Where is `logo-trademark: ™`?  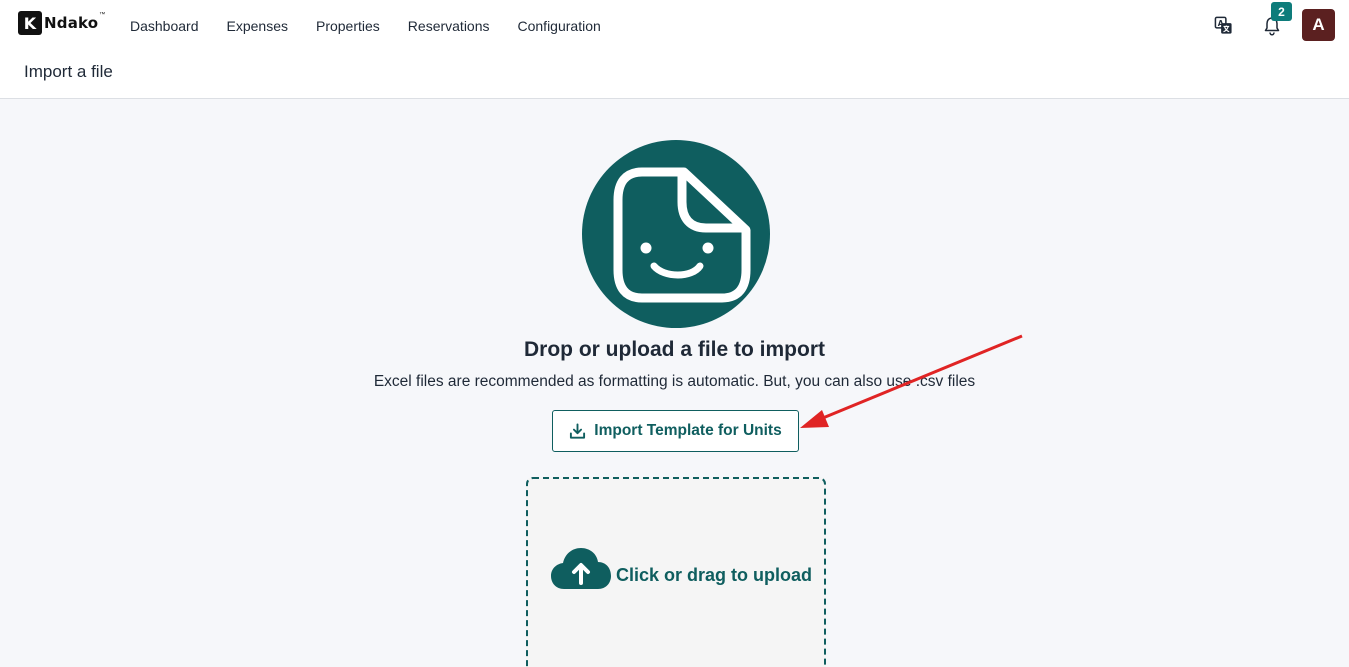
logo-trademark: ™ is located at coordinates (102, 15).